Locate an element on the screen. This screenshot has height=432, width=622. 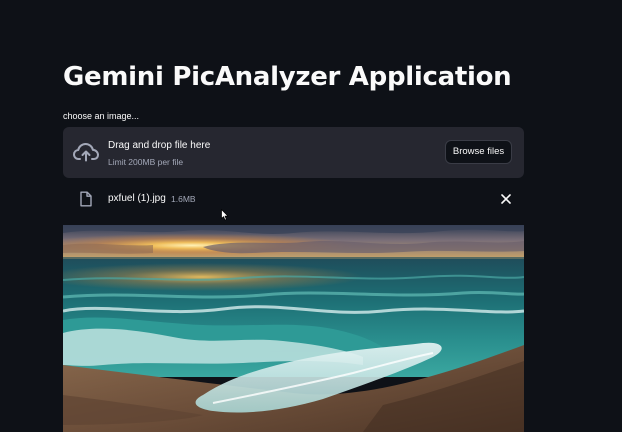
page-title: Gemini PicAnalyzer Application is located at coordinates (287, 77).